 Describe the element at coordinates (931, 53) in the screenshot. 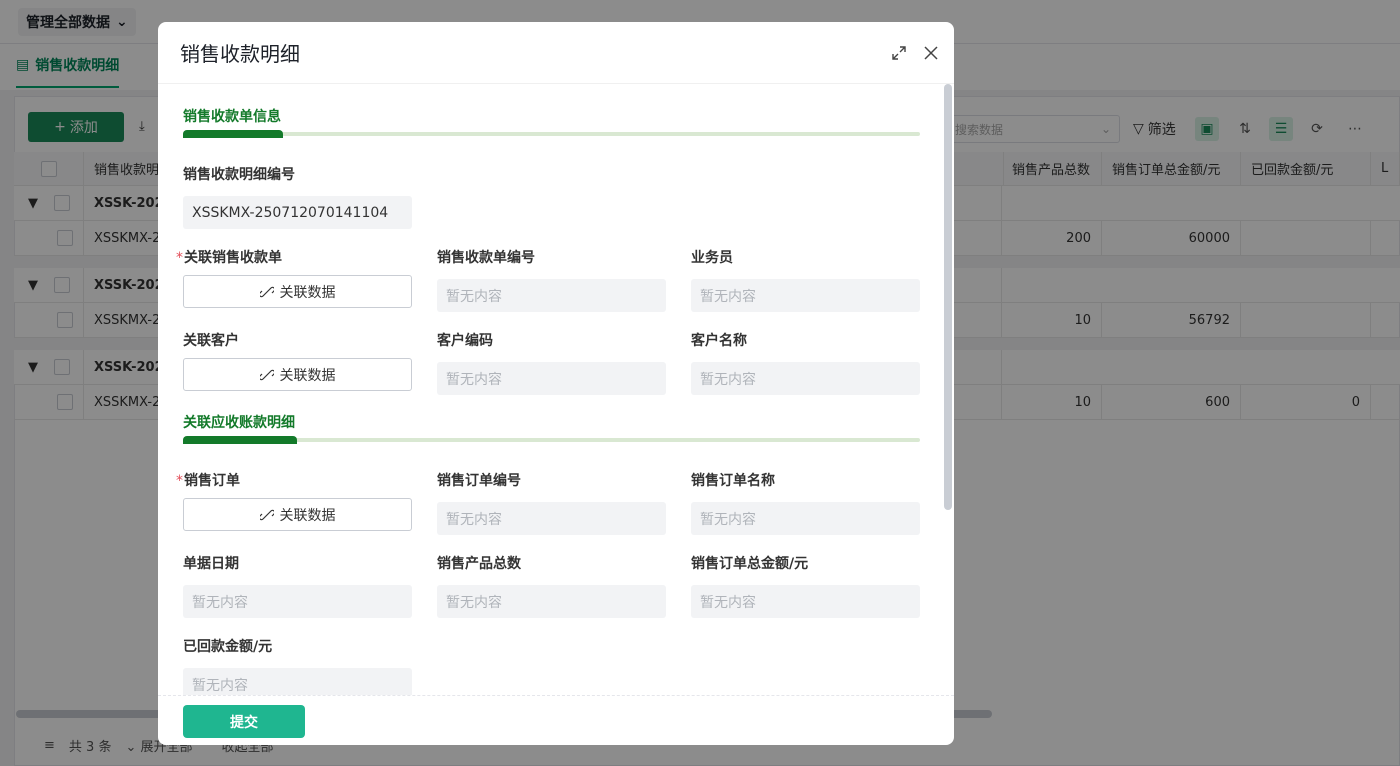

I see `close-icon` at that location.